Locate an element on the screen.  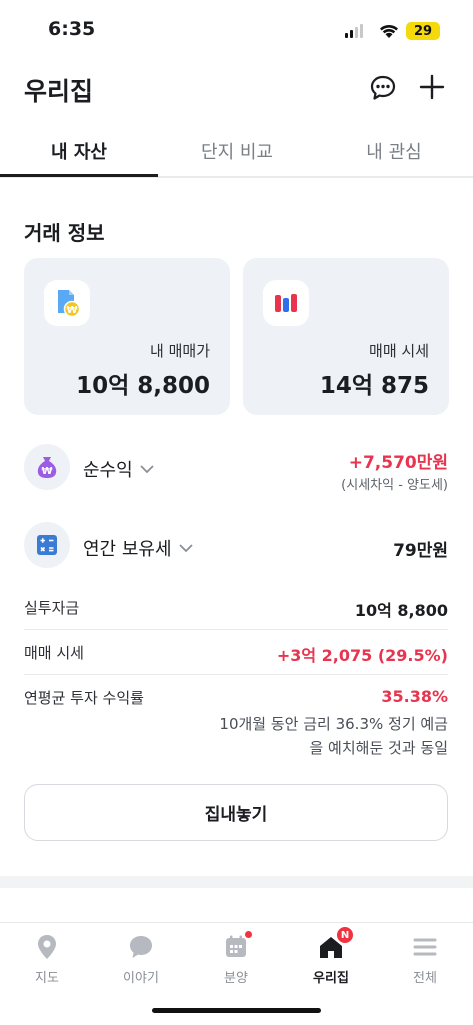
net-profit-label: 순수익 is located at coordinates (108, 470).